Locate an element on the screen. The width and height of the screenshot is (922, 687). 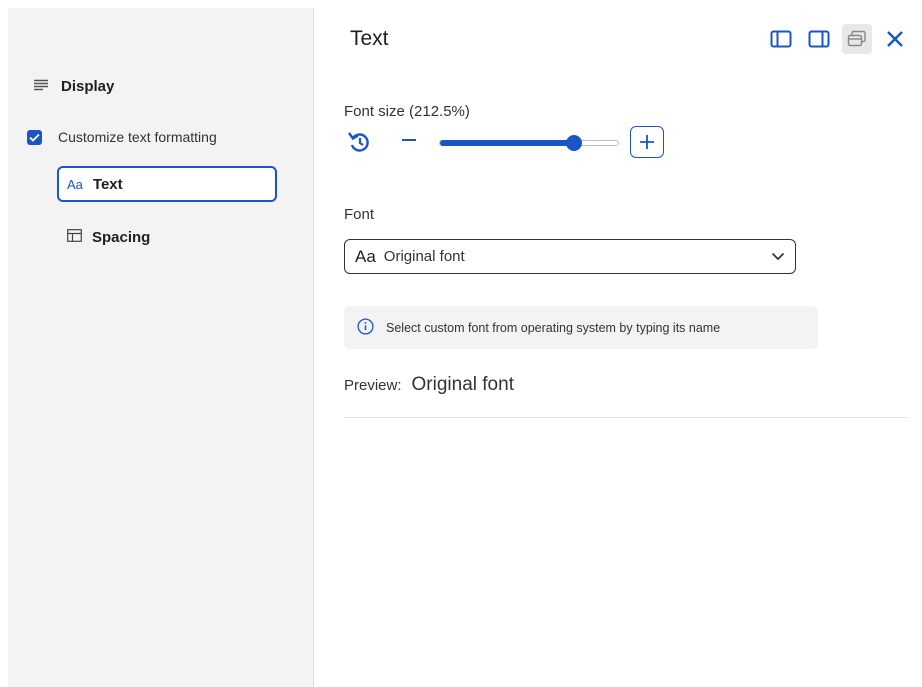
page-title: Text is located at coordinates (369, 38).